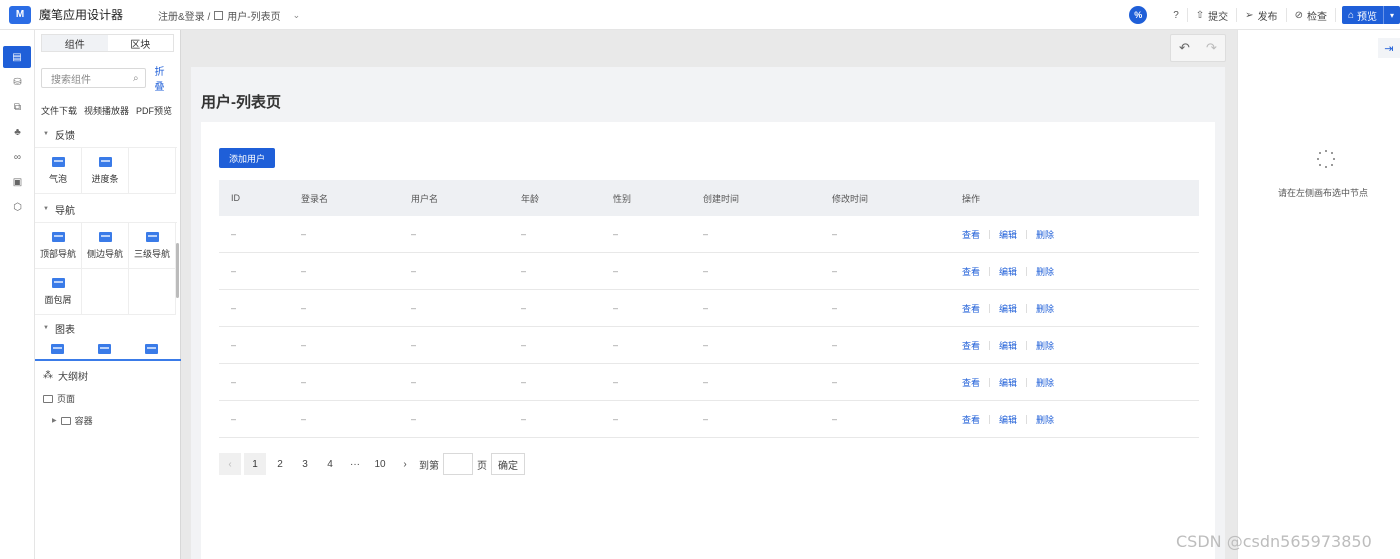 The height and width of the screenshot is (559, 1400). Describe the element at coordinates (1211, 48) in the screenshot. I see `redo-icon: ↷` at that location.